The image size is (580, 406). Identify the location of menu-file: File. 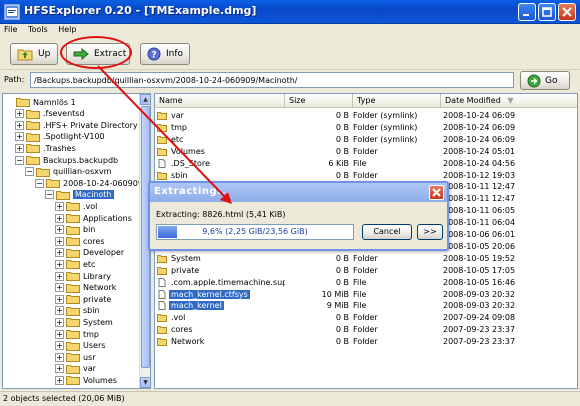
(10, 29).